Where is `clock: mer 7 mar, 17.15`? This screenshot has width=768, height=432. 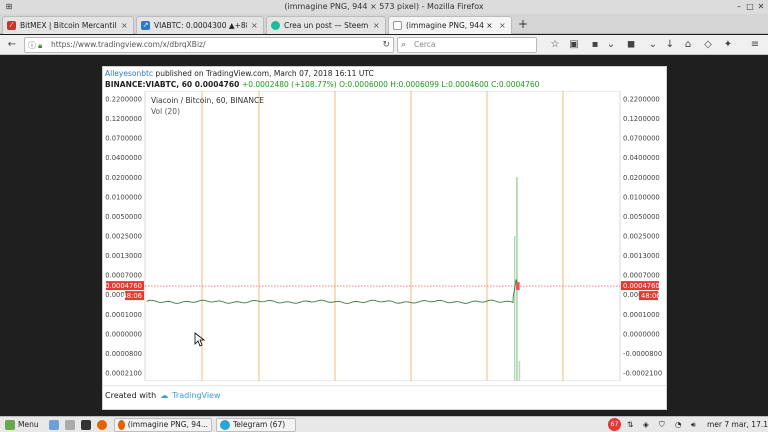
clock: mer 7 mar, 17.15 is located at coordinates (736, 425).